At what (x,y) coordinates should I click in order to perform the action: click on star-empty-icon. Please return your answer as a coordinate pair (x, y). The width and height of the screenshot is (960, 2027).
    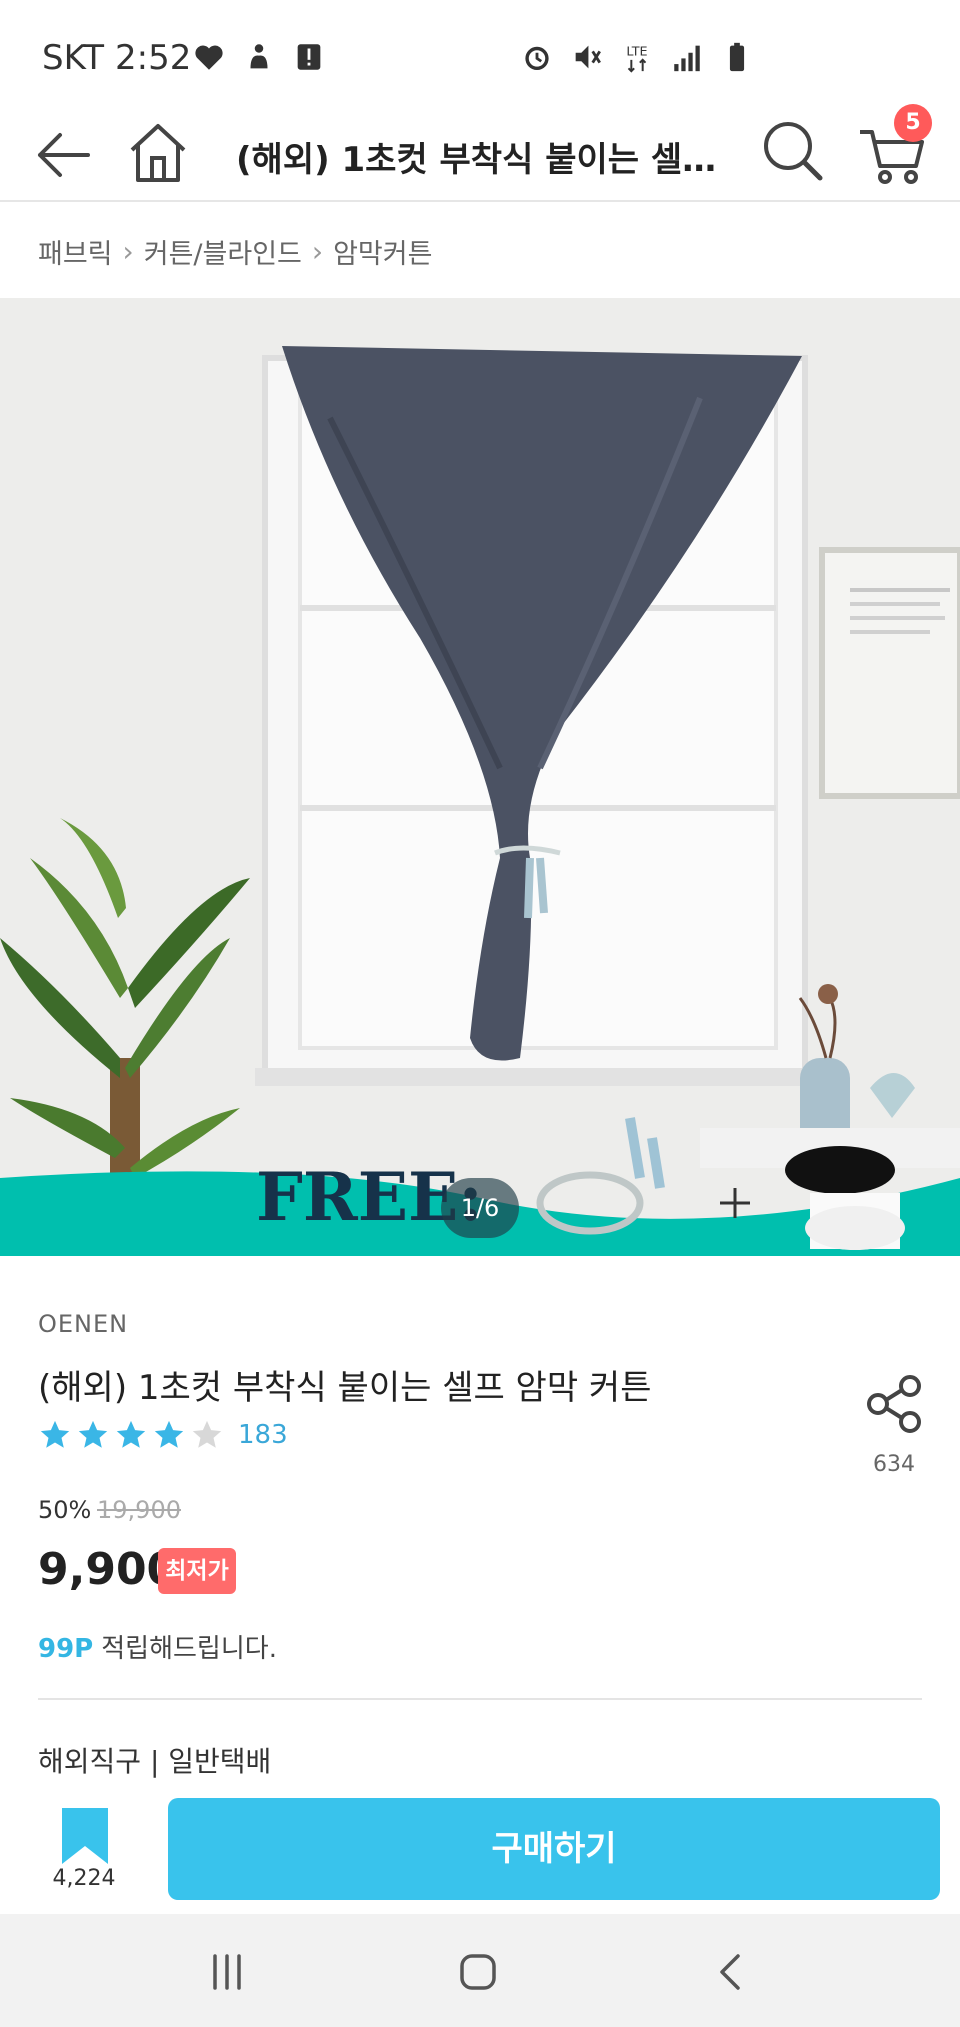
    Looking at the image, I should click on (207, 1434).